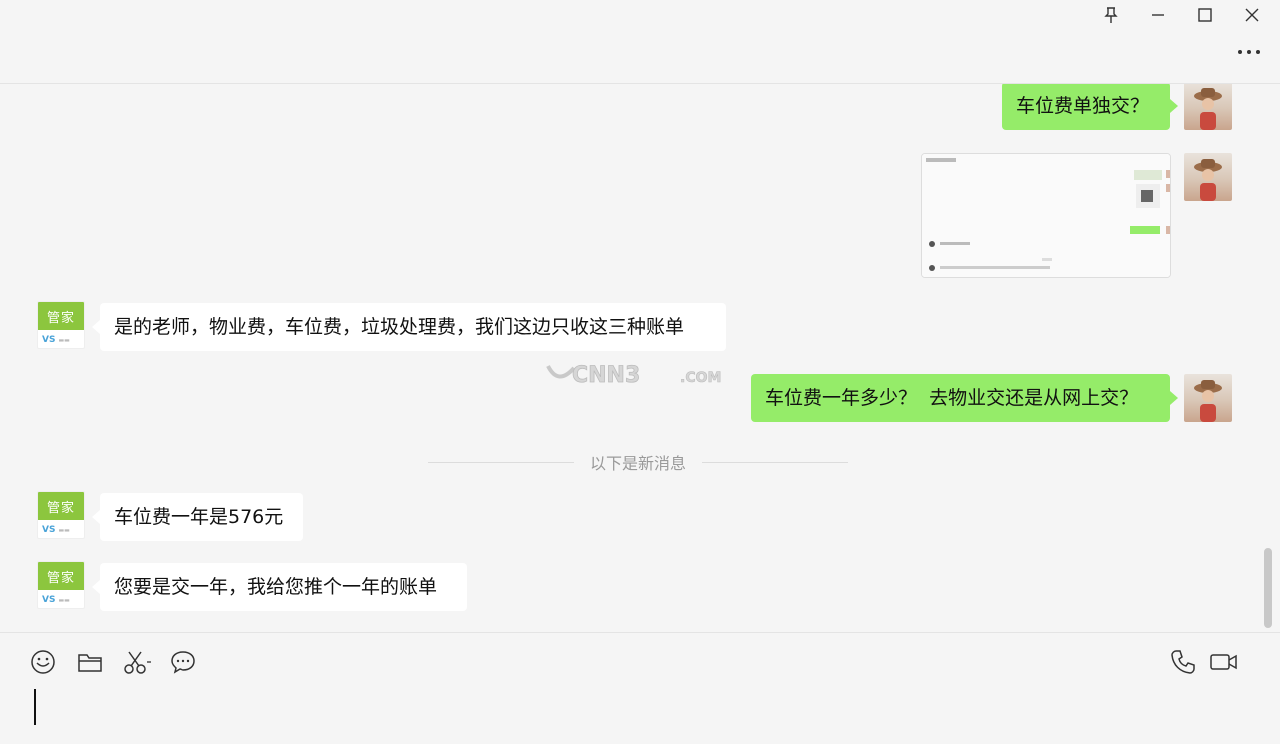  I want to click on chat-bubble-icon, so click(183, 662).